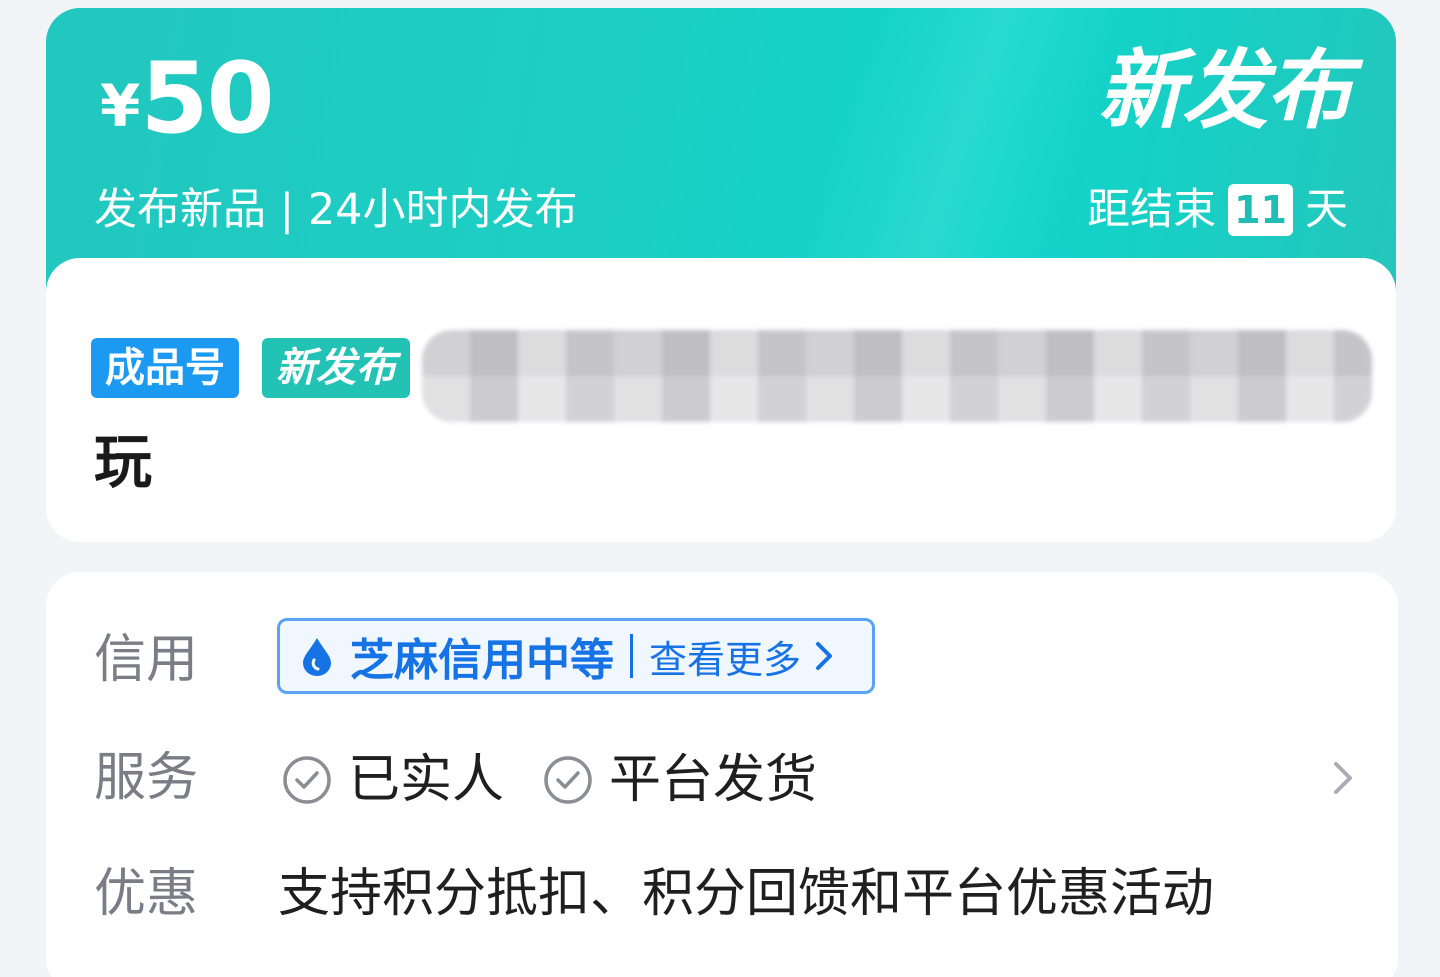 The width and height of the screenshot is (1440, 977). I want to click on promo-label: 优惠, so click(146, 894).